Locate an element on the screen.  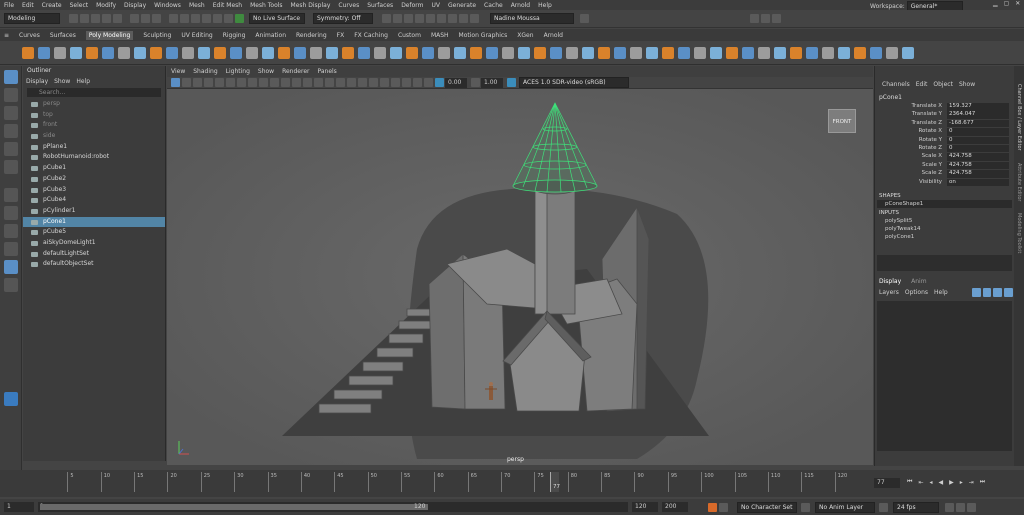
cylindrical-map-icon is located at coordinates (604, 52).